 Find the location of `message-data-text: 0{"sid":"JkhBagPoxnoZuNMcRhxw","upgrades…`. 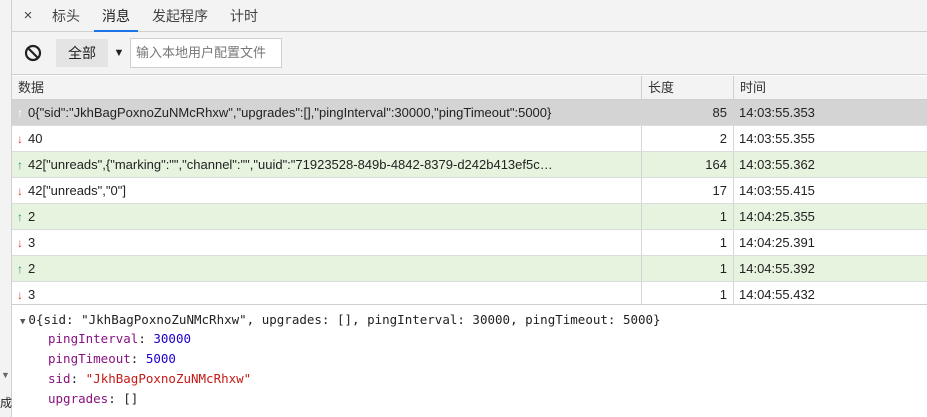

message-data-text: 0{"sid":"JkhBagPoxnoZuNMcRhxw","upgrades… is located at coordinates (290, 112).